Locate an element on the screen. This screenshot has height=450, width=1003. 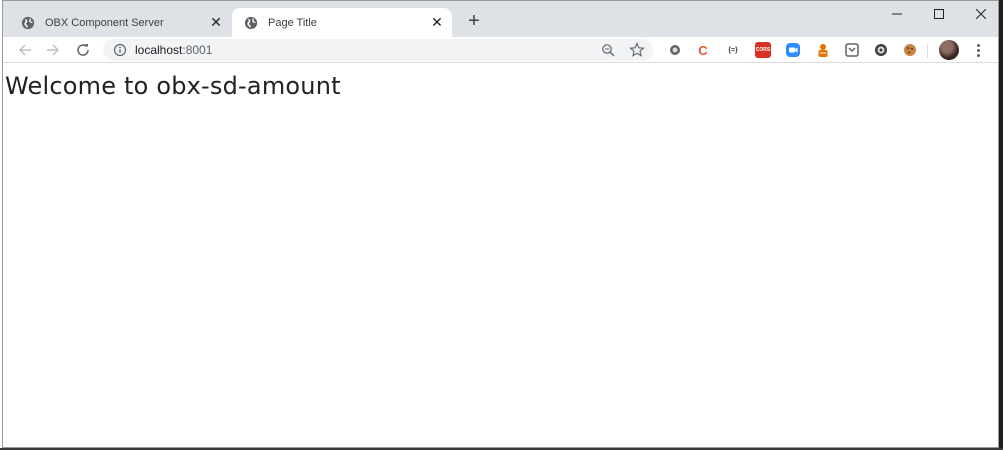
close-icon is located at coordinates (981, 14).